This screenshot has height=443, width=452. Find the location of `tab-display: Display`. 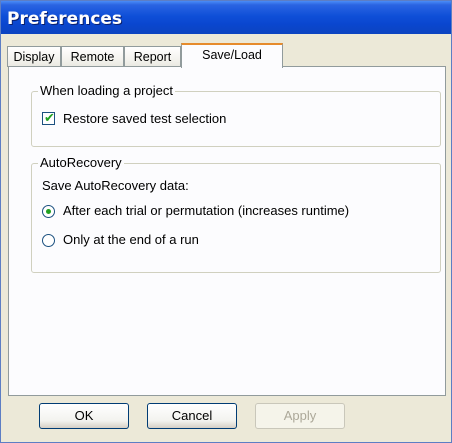

tab-display: Display is located at coordinates (34, 56).